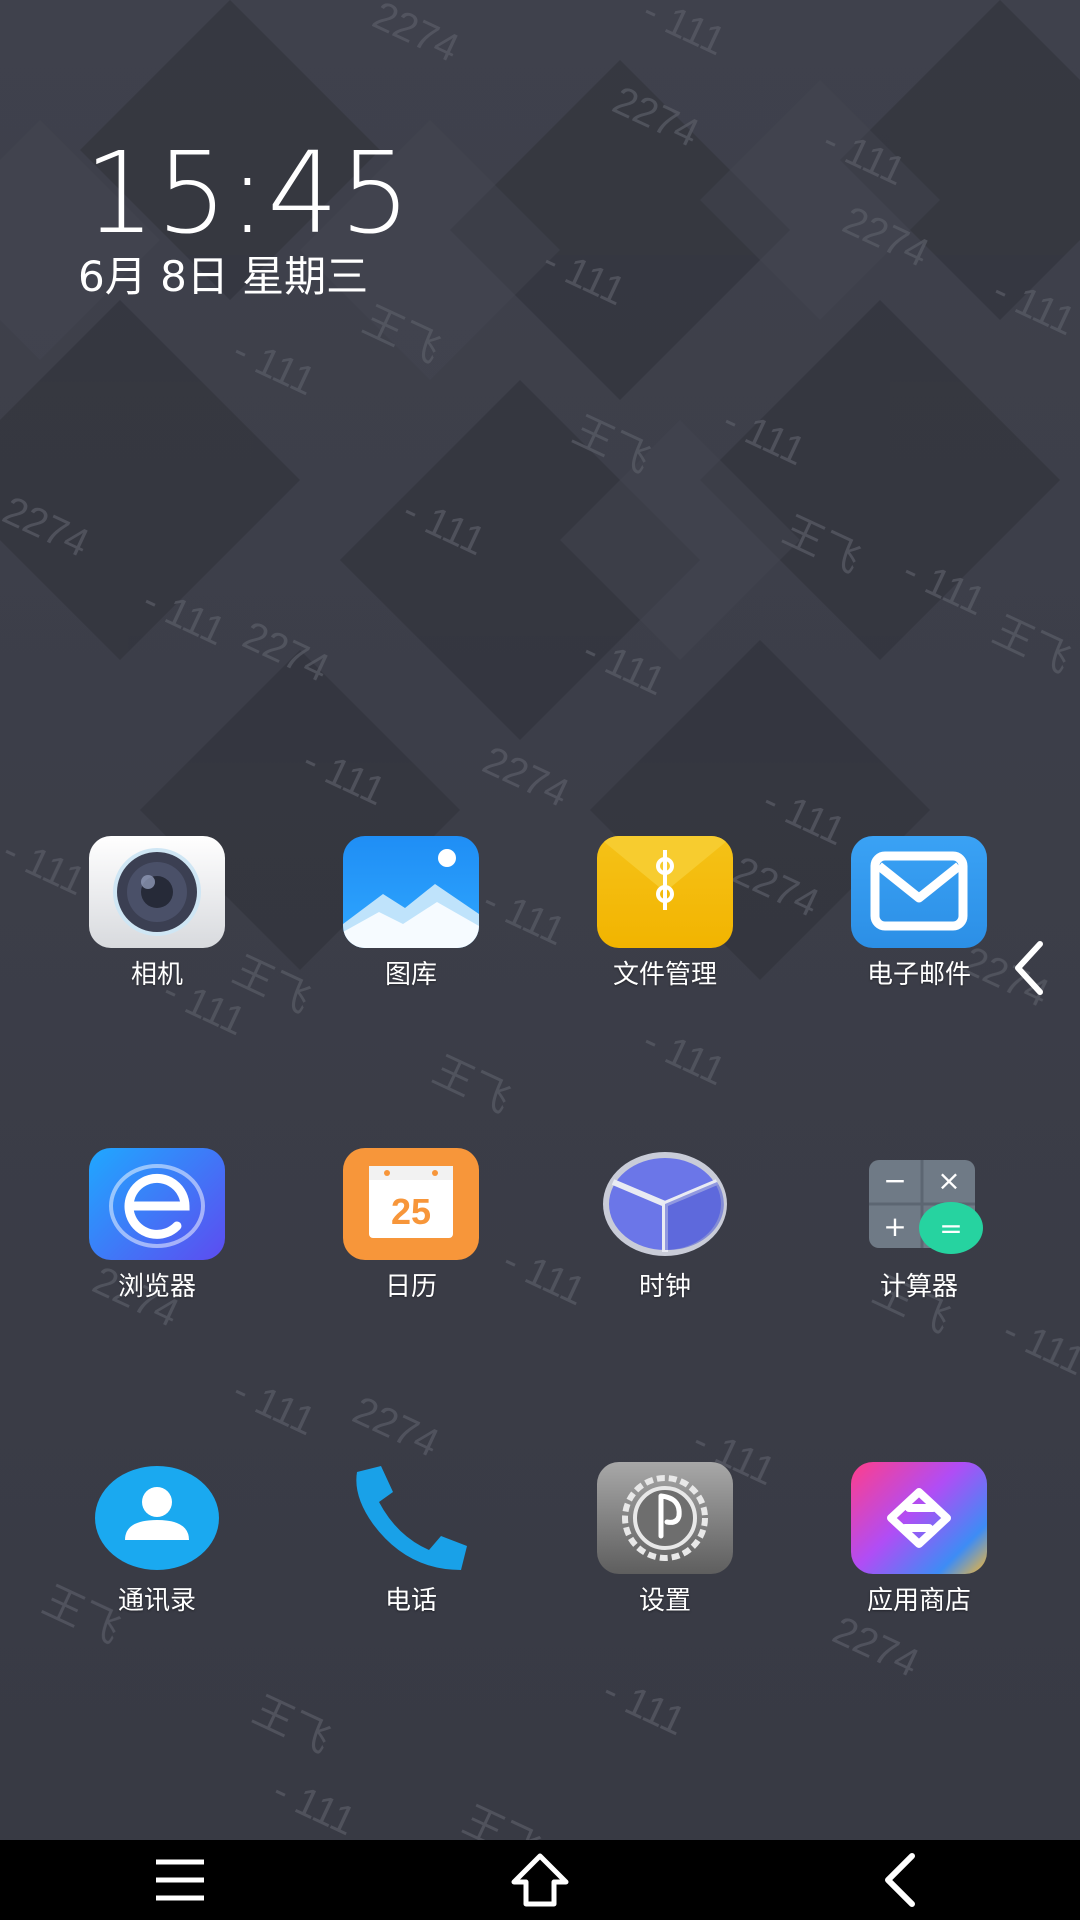  I want to click on calc-equals: =, so click(950, 1228).